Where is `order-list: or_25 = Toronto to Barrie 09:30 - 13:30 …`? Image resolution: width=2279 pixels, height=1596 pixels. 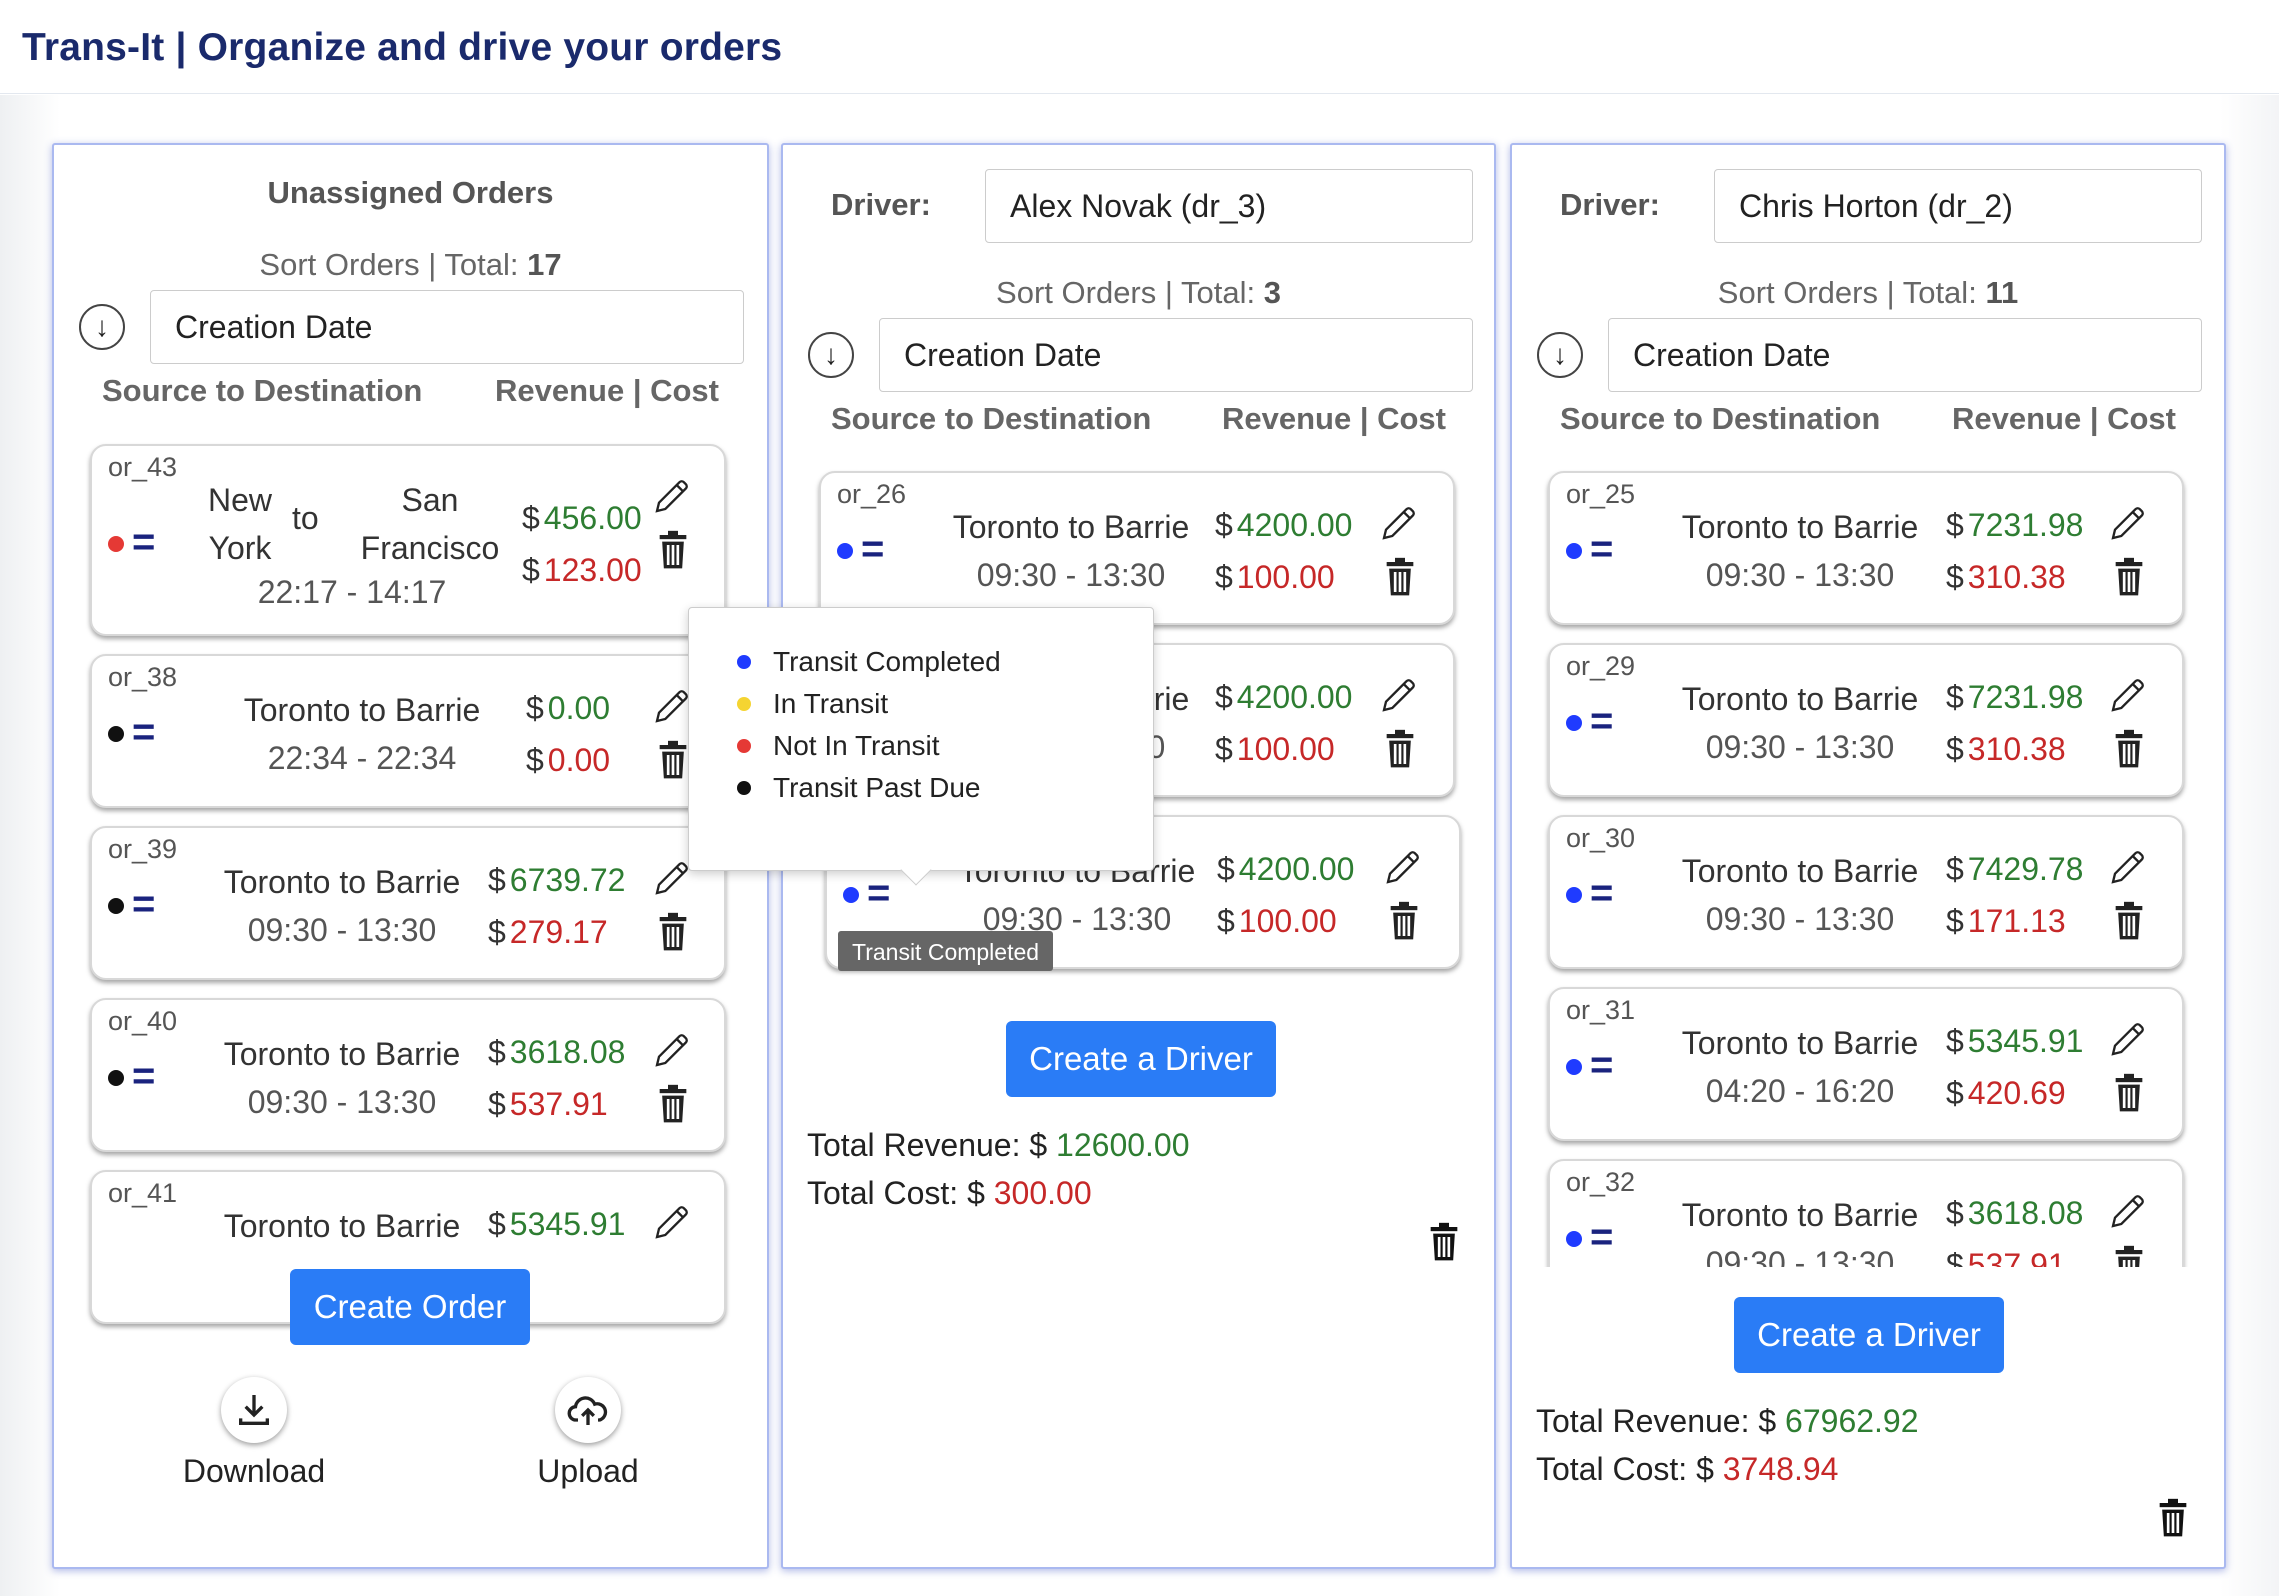 order-list: or_25 = Toronto to Barrie 09:30 - 13:30 … is located at coordinates (1866, 867).